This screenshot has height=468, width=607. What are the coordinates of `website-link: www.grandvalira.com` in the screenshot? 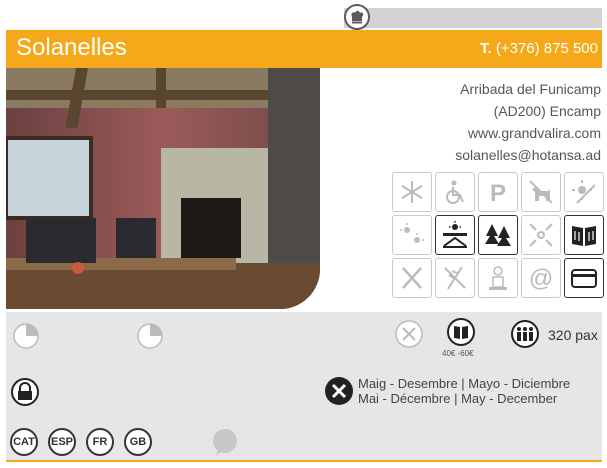 It's located at (528, 133).